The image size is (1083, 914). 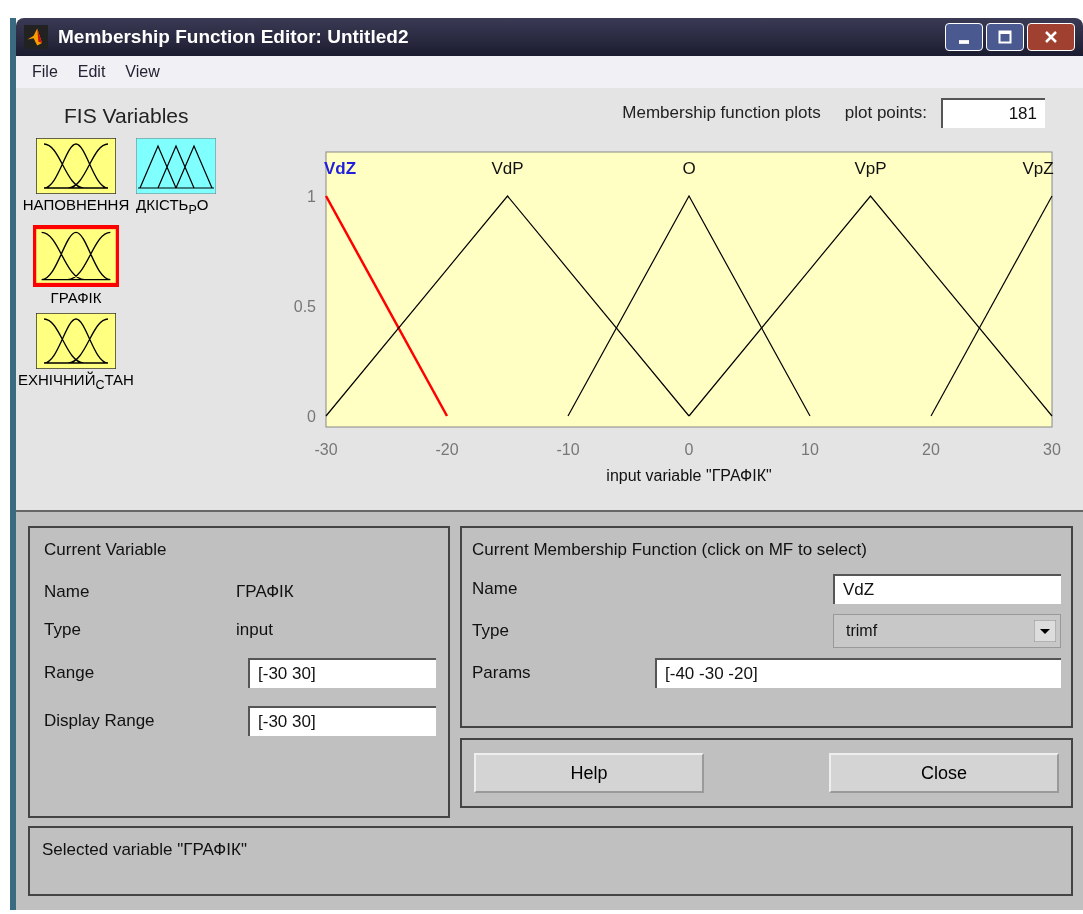 What do you see at coordinates (234, 37) in the screenshot?
I see `window-title: Membership Function Editor: Untitled2` at bounding box center [234, 37].